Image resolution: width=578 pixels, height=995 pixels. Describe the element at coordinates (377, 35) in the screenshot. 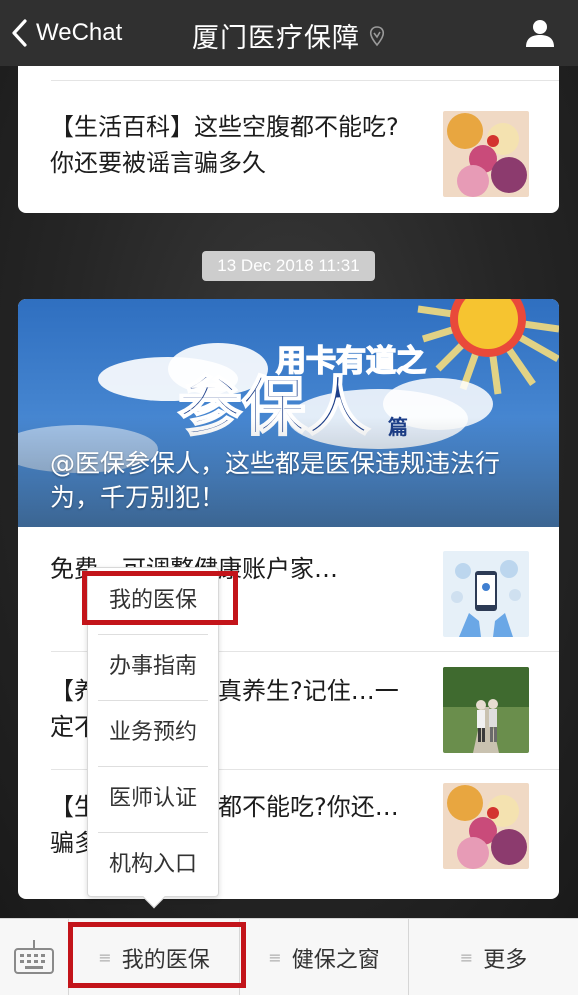

I see `verified-icon` at that location.